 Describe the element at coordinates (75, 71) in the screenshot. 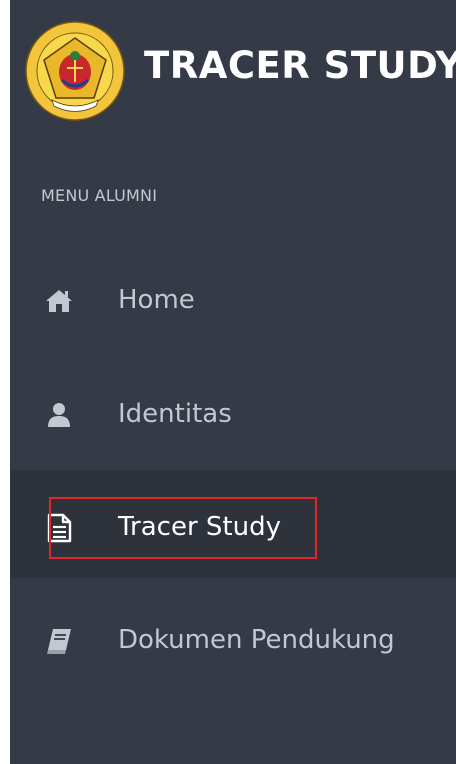

I see `university-logo` at that location.